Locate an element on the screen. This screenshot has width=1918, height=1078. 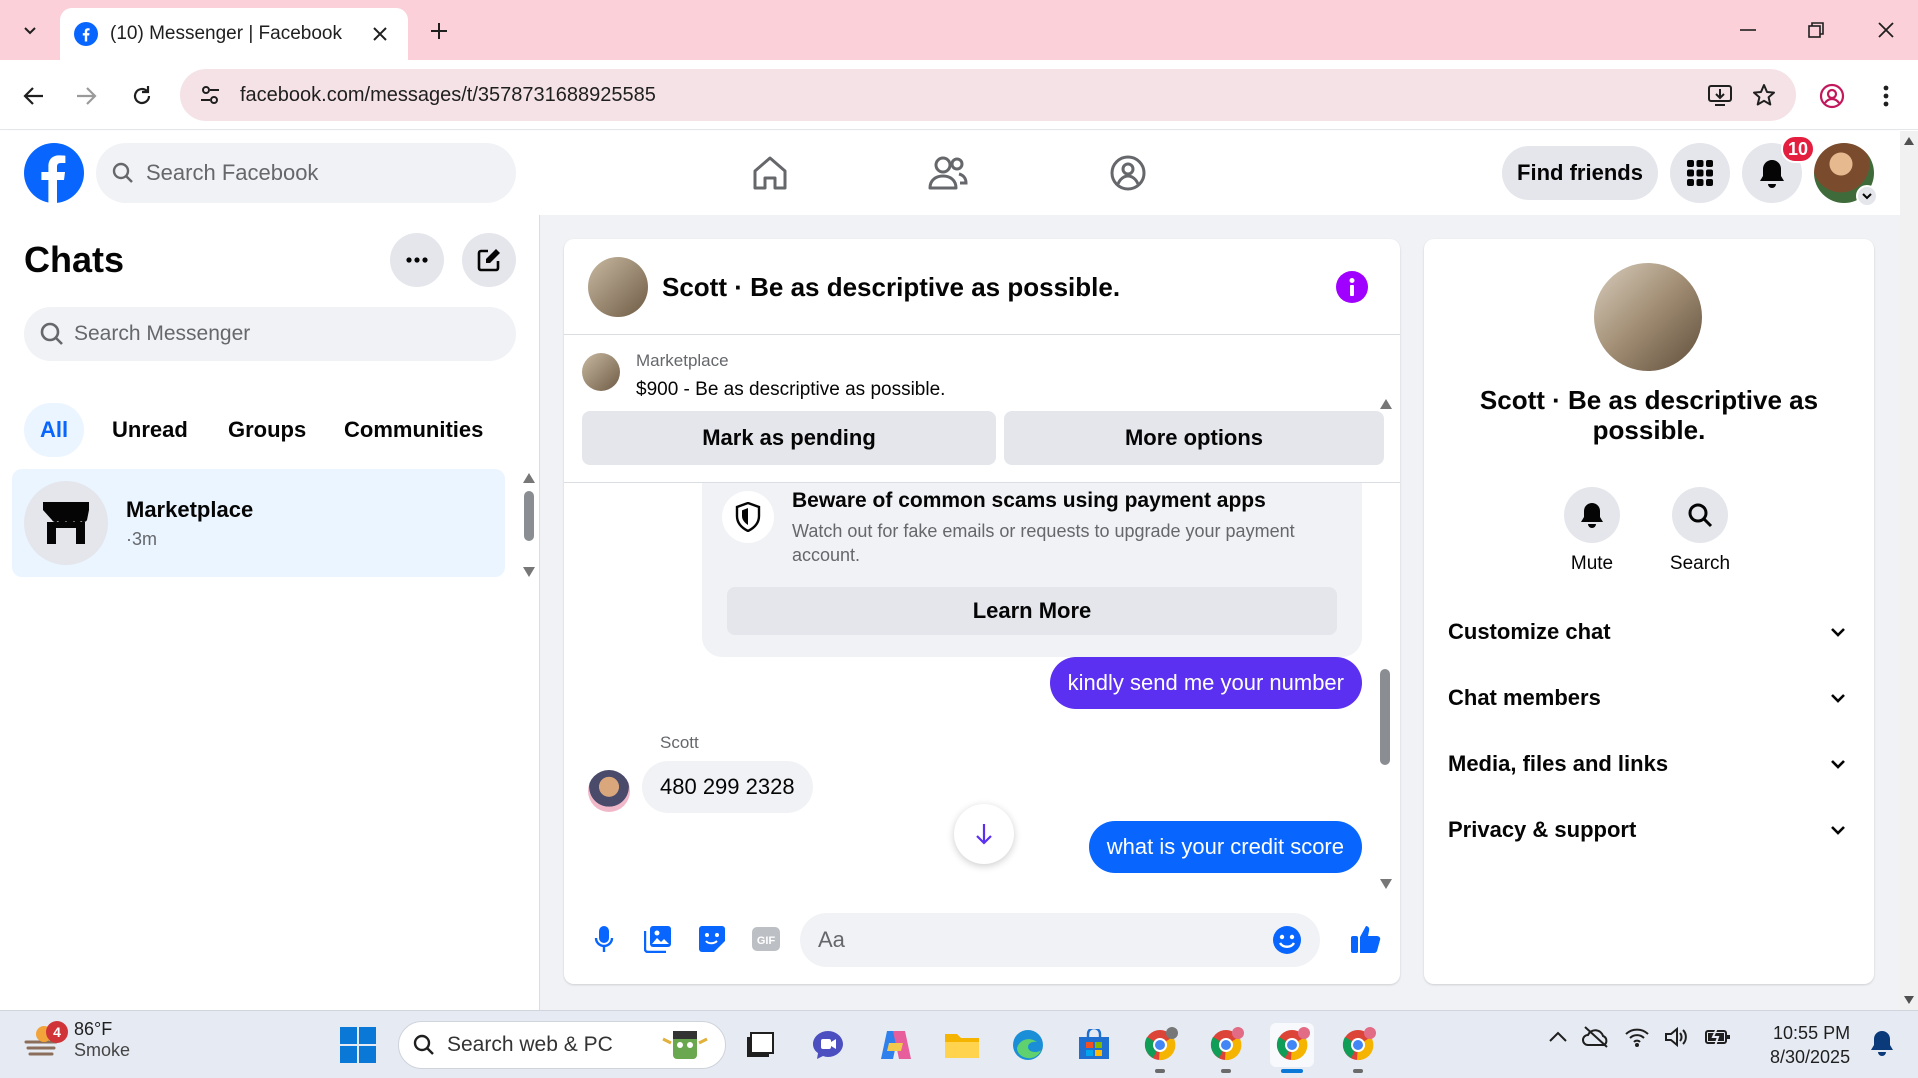
taskbar-edge is located at coordinates (1028, 1045).